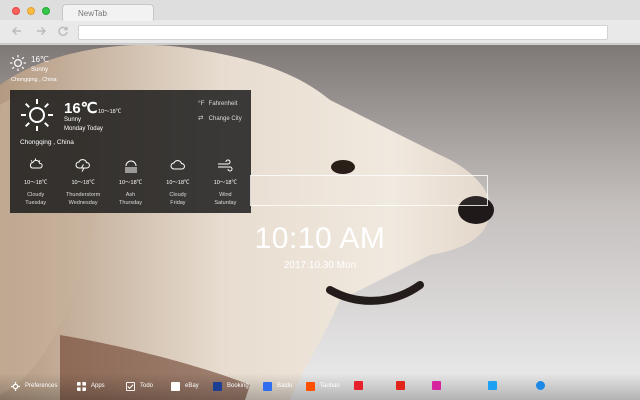 The width and height of the screenshot is (640, 400). Describe the element at coordinates (201, 118) in the screenshot. I see `swap-icon: ⇄` at that location.